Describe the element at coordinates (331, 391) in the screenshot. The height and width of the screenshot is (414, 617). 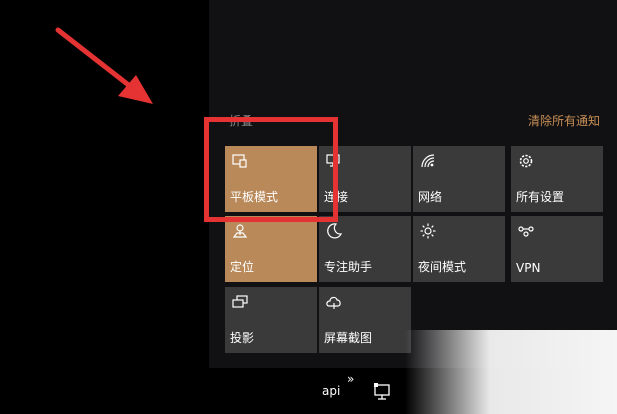
I see `taskbar-input-indicator: api` at that location.